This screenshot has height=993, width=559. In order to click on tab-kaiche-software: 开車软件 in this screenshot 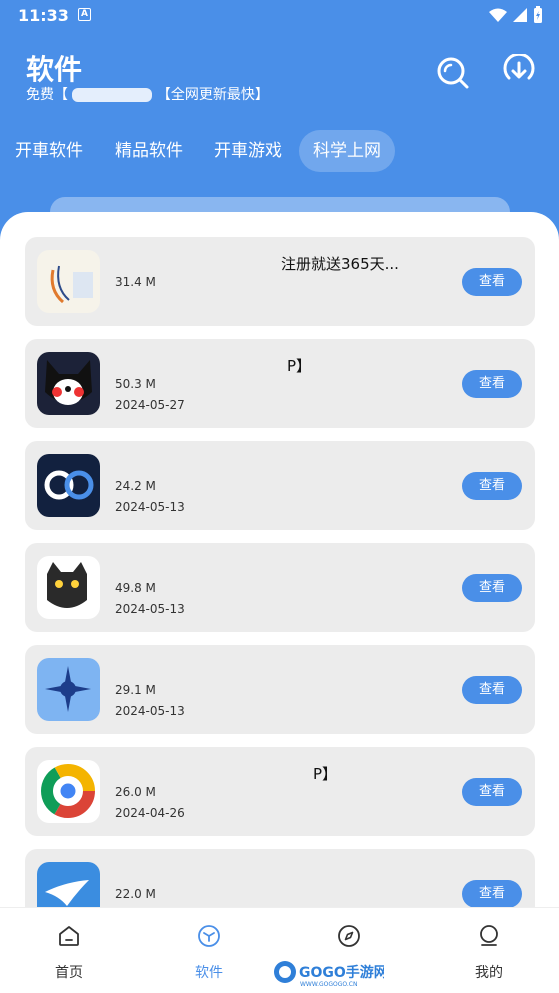, I will do `click(49, 151)`.